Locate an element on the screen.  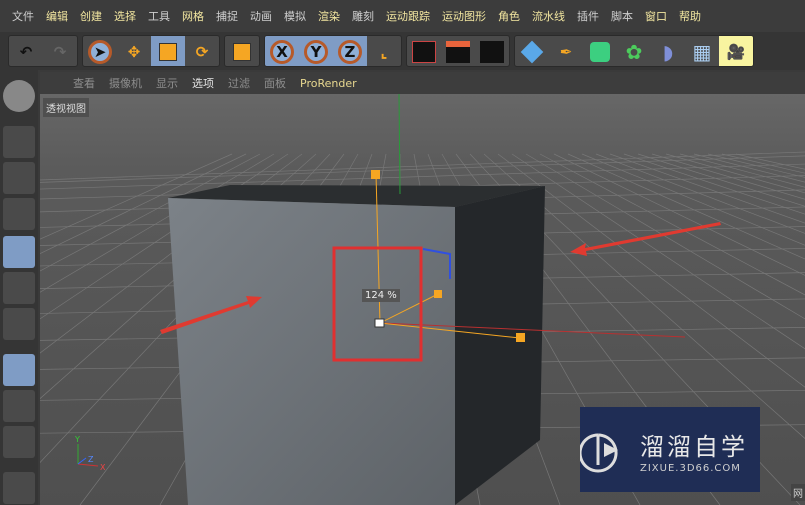
cube-icon is located at coordinates (532, 52).